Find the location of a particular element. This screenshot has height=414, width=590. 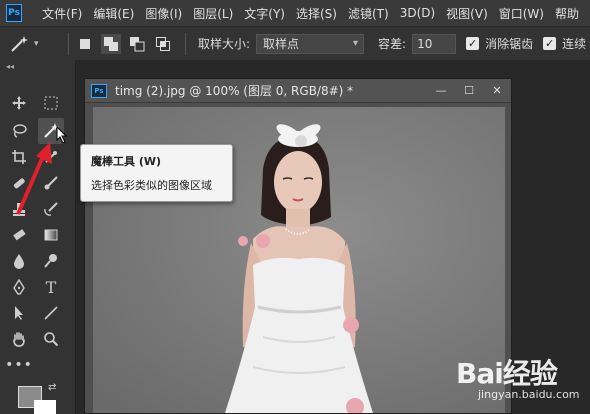

background-color-swatch is located at coordinates (45, 407).